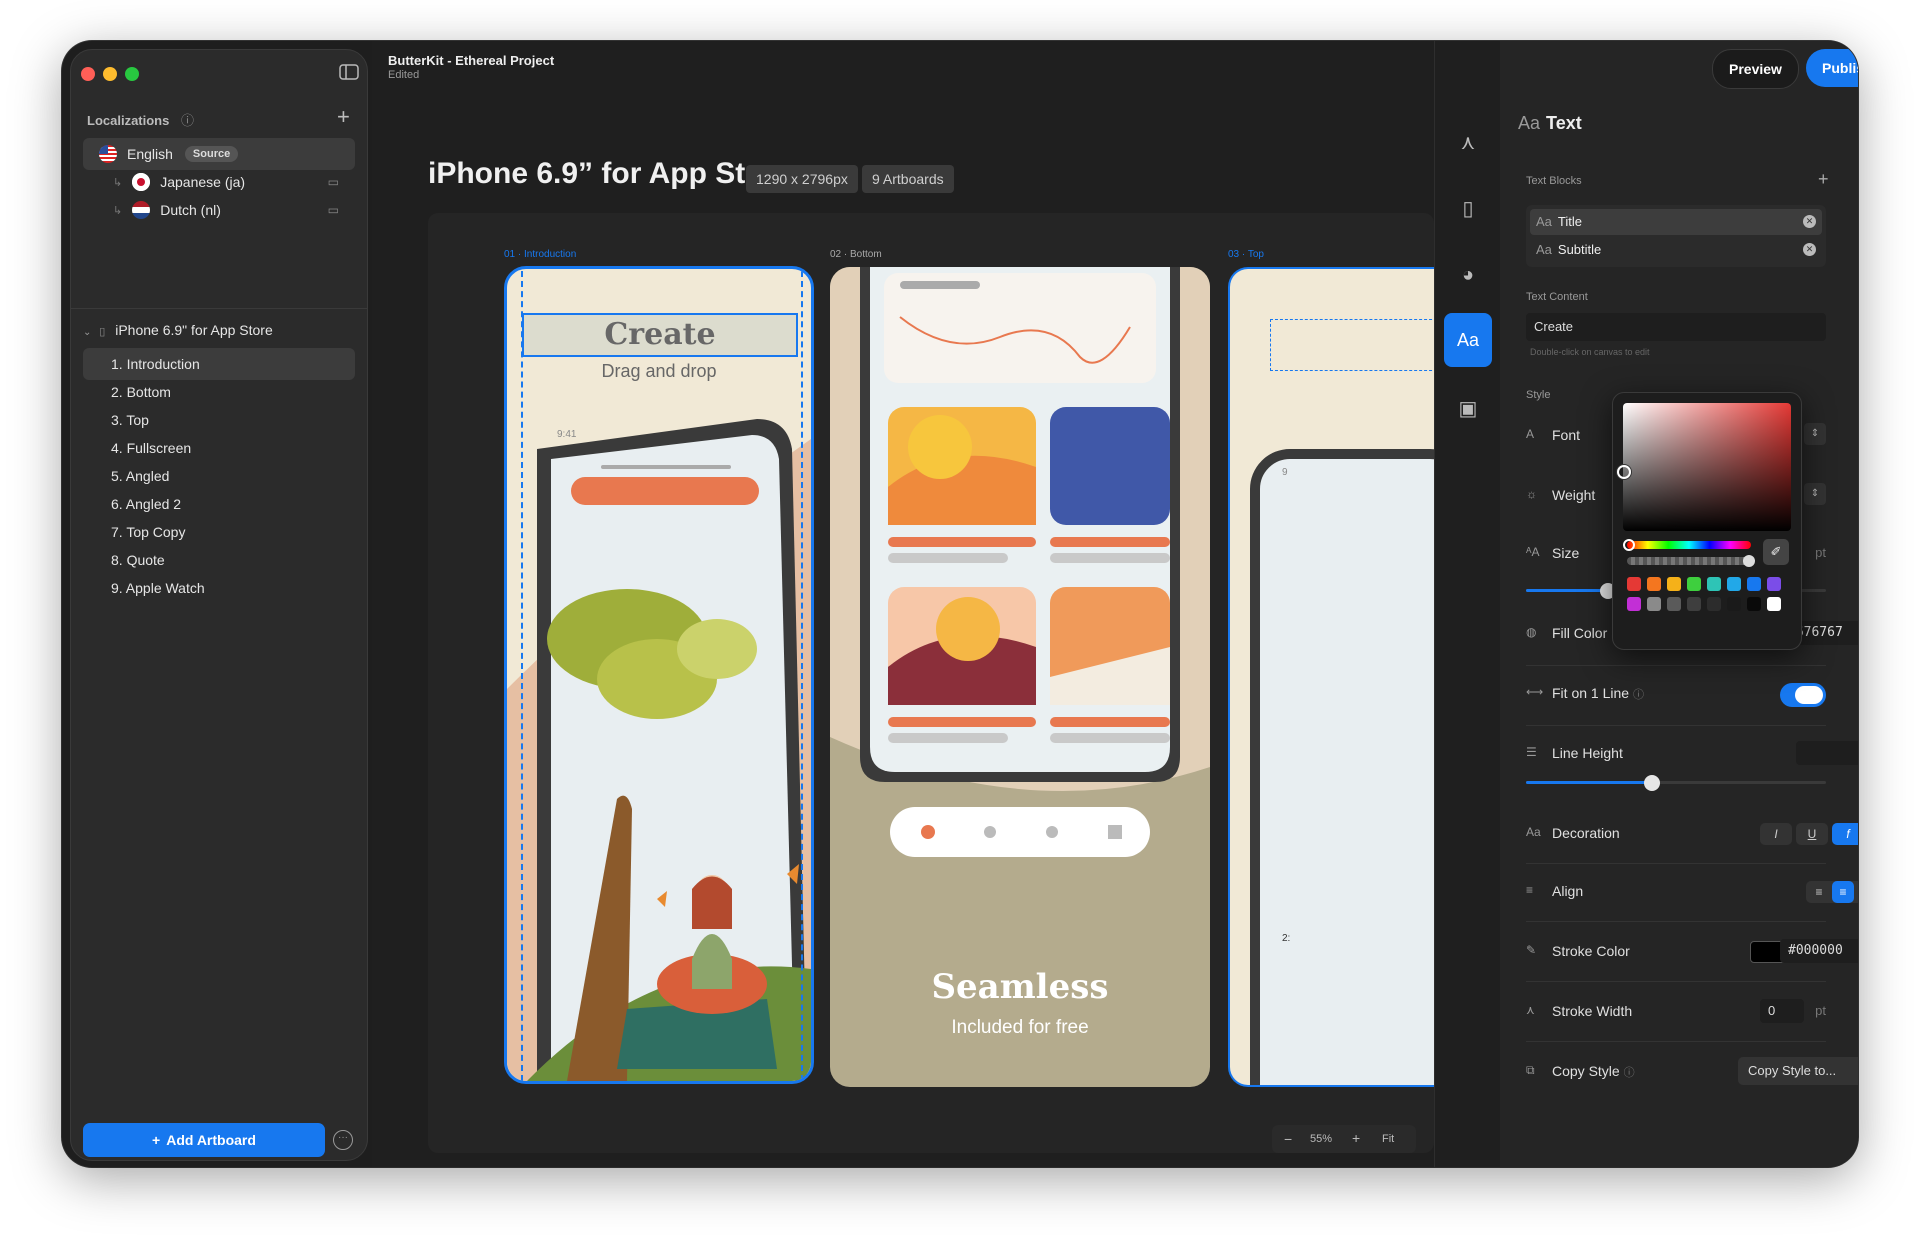  Describe the element at coordinates (1819, 892) in the screenshot. I see `align-left-icon: ≡` at that location.